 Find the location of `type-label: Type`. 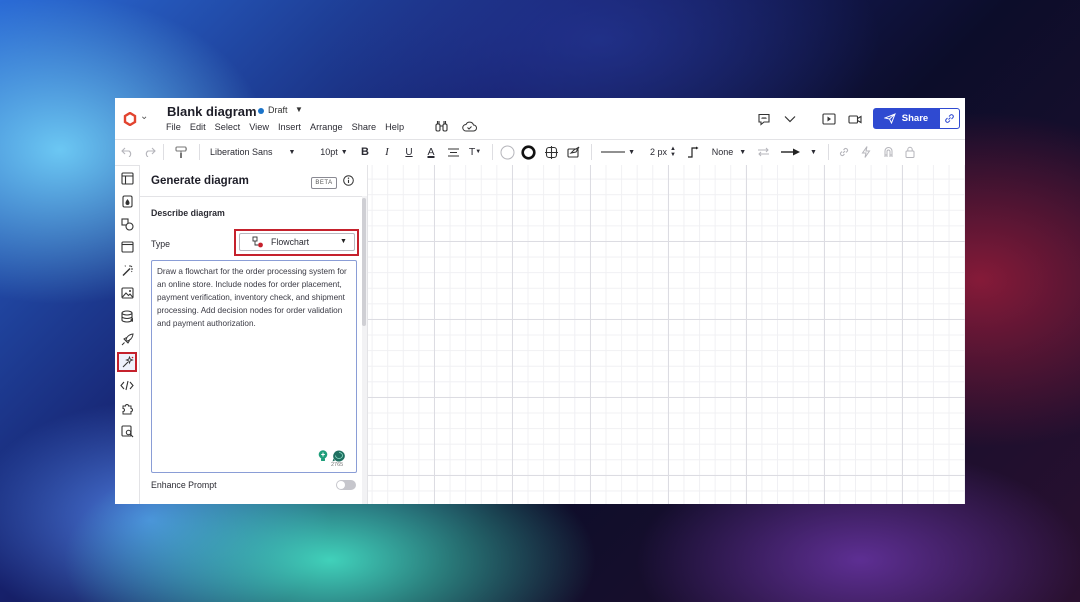

type-label: Type is located at coordinates (161, 244).